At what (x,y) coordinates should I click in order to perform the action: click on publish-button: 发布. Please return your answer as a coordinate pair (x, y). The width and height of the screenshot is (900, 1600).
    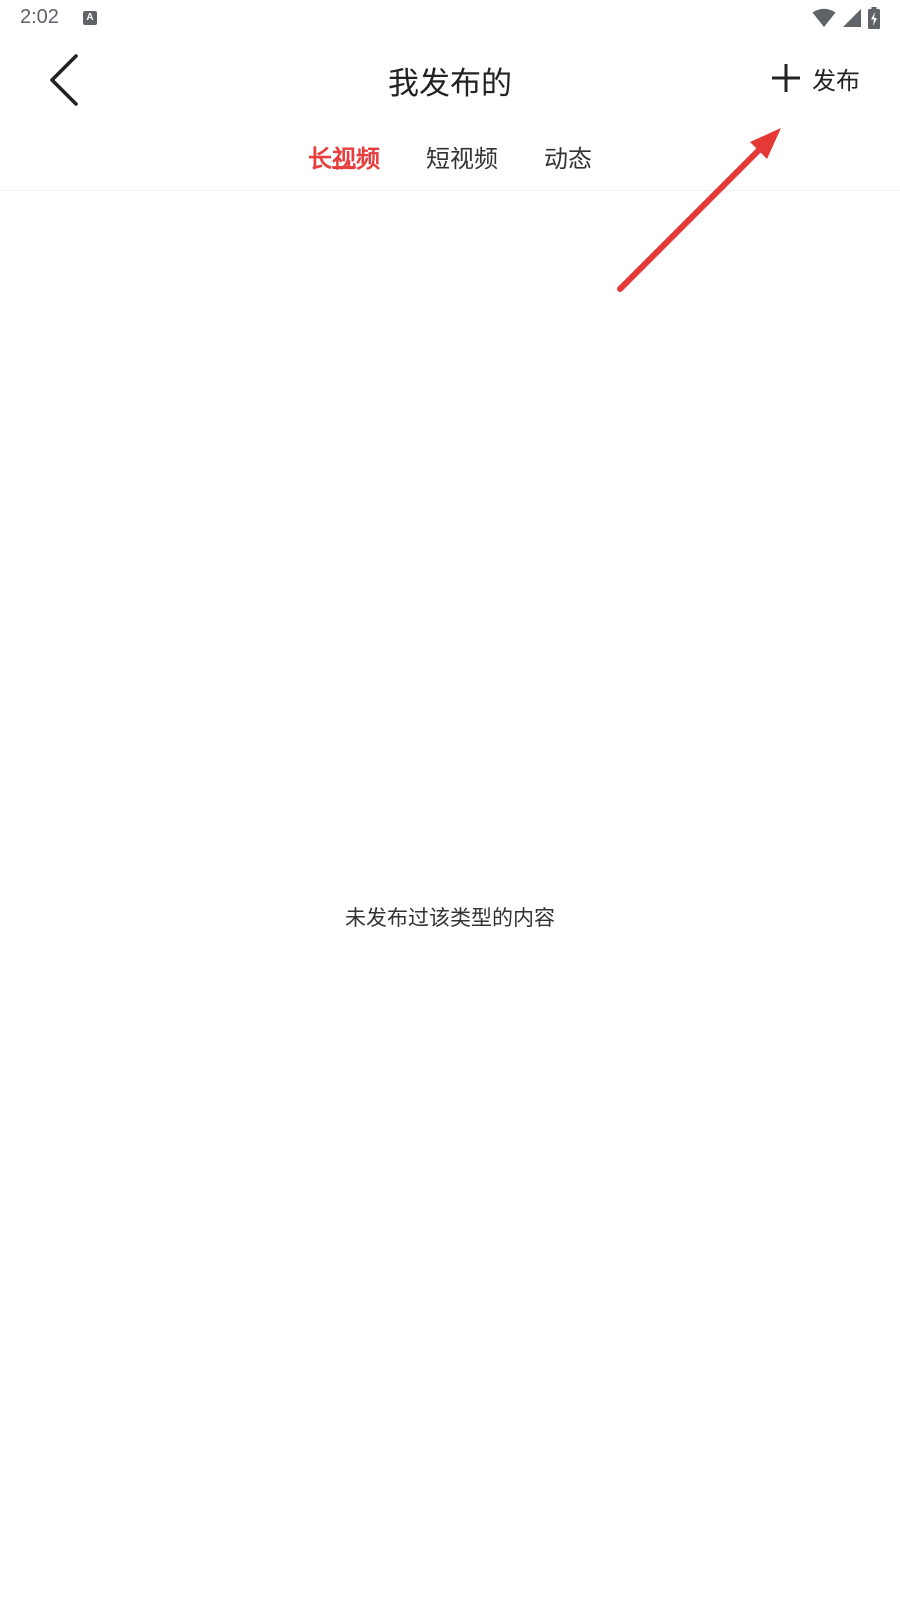
    Looking at the image, I should click on (815, 78).